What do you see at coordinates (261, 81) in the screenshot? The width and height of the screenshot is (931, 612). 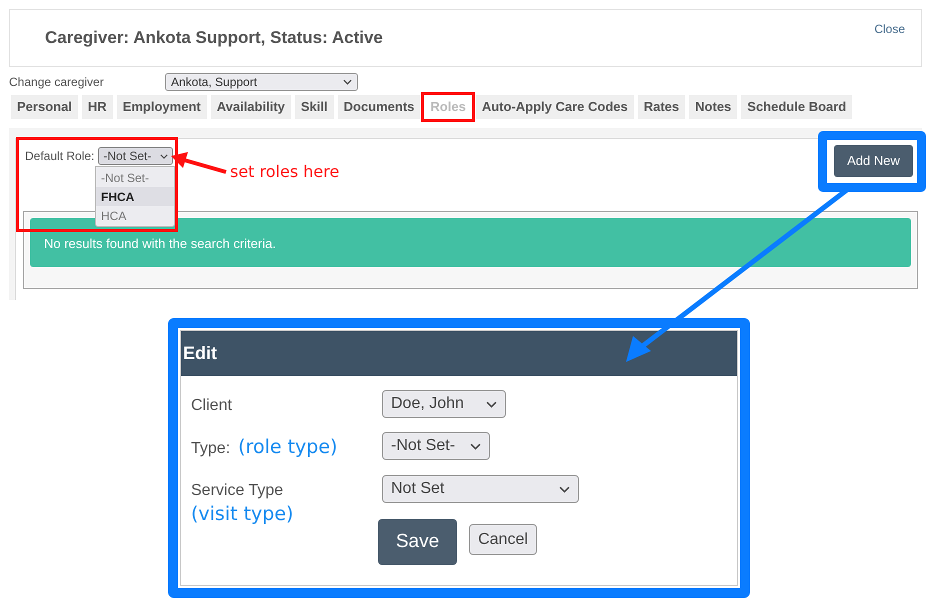 I see `caregiver-select: Ankota, Support` at bounding box center [261, 81].